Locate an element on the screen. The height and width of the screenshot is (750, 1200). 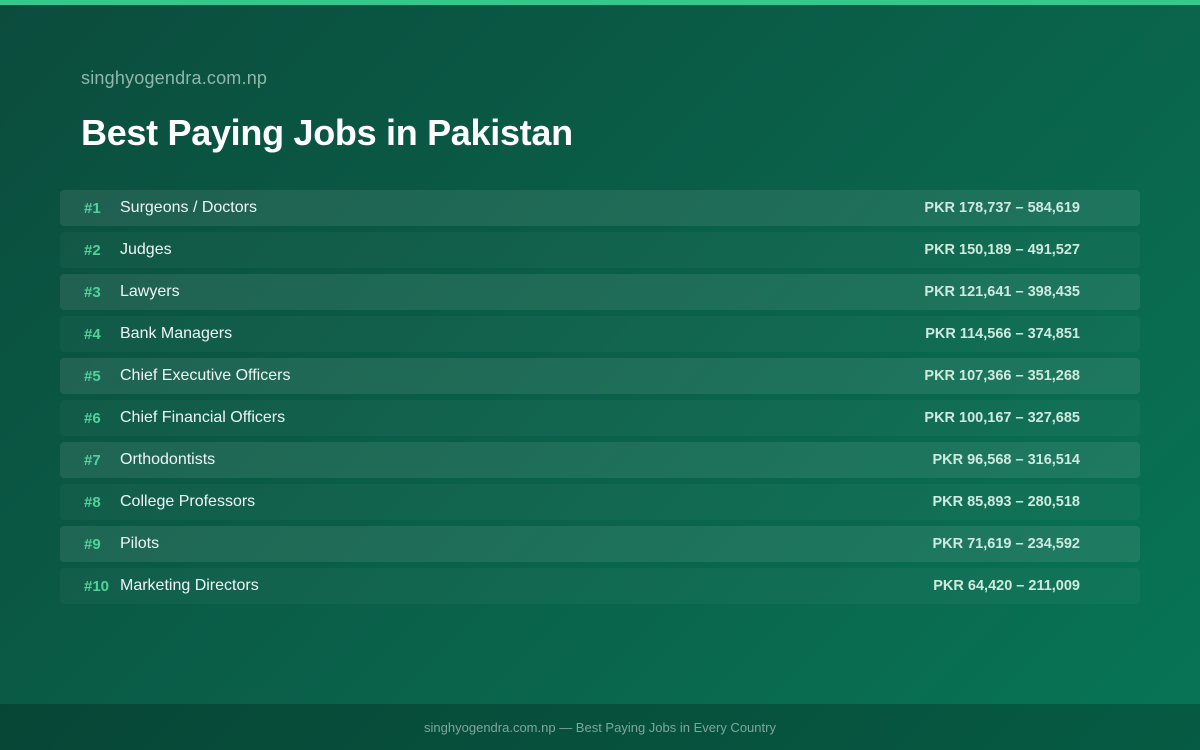
job-title: Judges is located at coordinates (146, 249).